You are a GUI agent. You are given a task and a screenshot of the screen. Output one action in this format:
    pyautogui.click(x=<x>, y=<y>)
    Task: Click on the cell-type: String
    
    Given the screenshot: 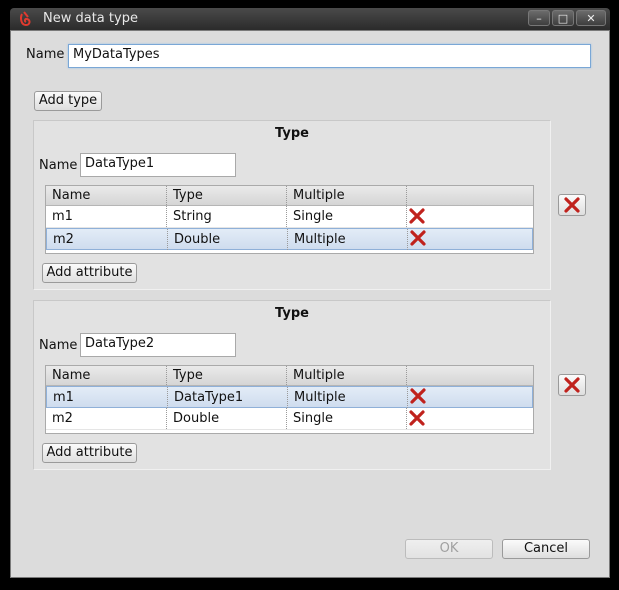 What is the action you would take?
    pyautogui.click(x=226, y=216)
    